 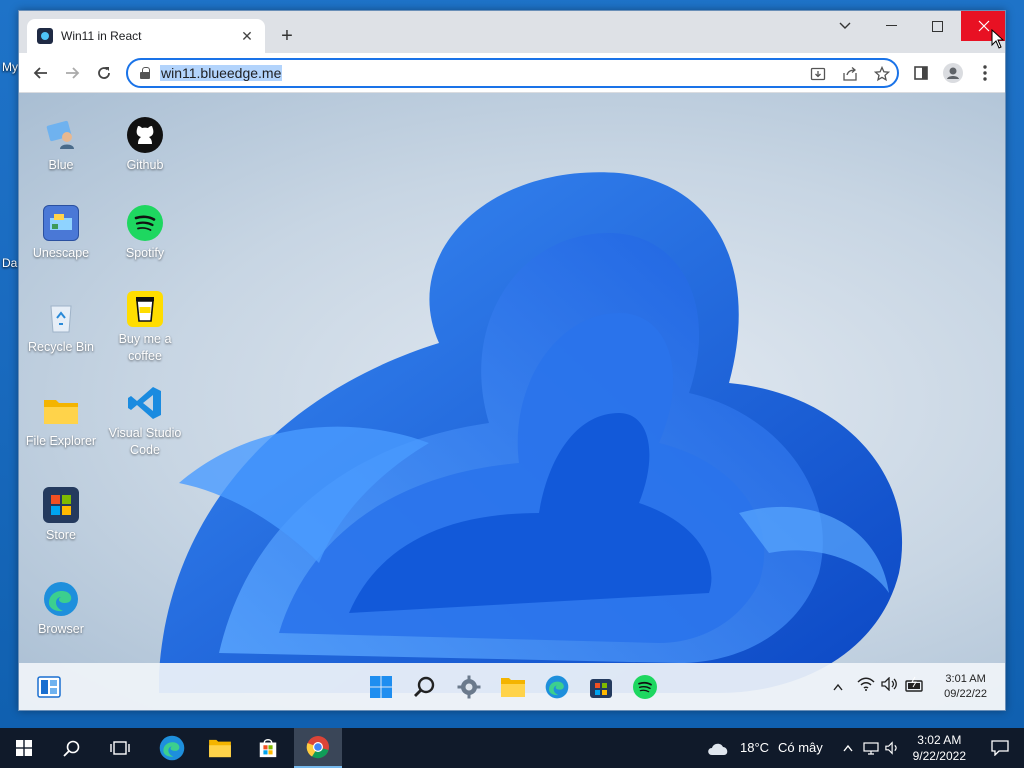 I want to click on github-icon, so click(x=145, y=135).